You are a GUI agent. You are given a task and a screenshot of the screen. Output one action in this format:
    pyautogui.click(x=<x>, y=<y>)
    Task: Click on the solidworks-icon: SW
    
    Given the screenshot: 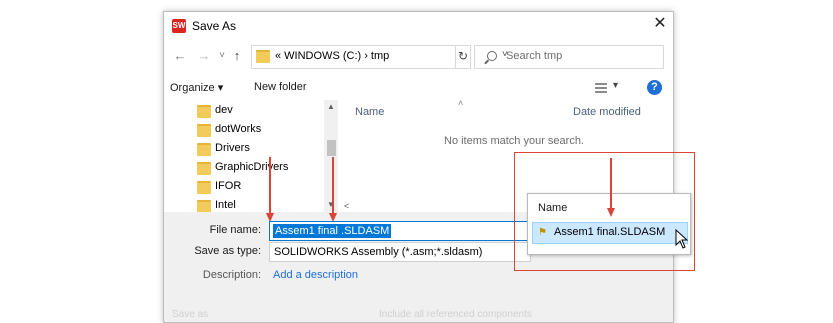 What is the action you would take?
    pyautogui.click(x=179, y=26)
    